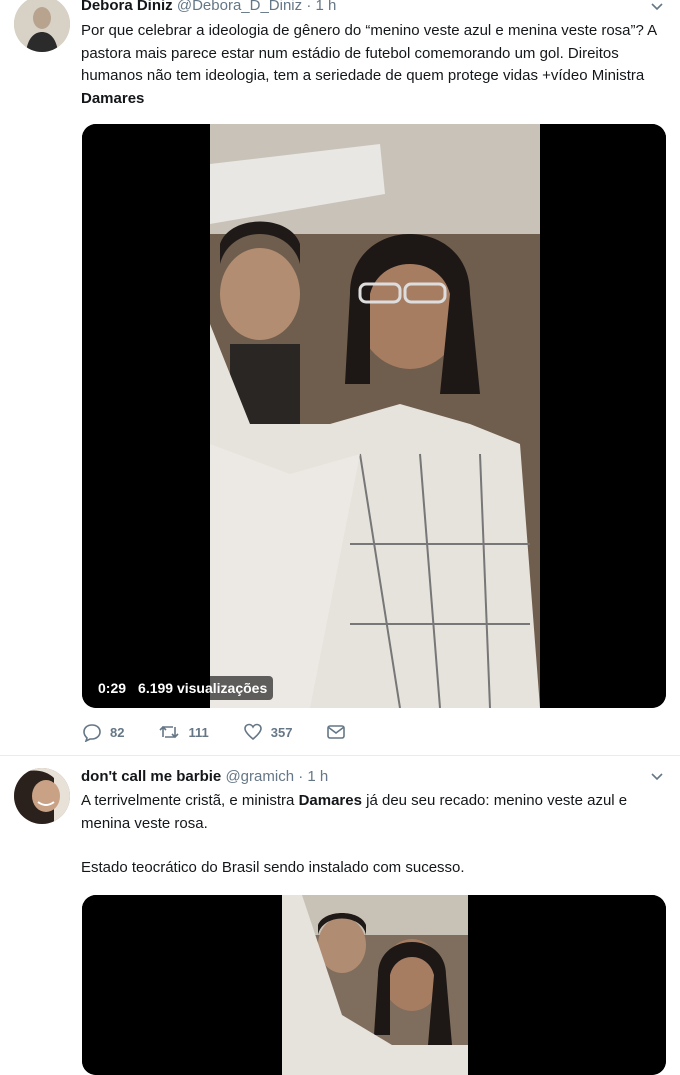 This screenshot has width=680, height=1075. Describe the element at coordinates (117, 732) in the screenshot. I see `reply-count: 82` at that location.